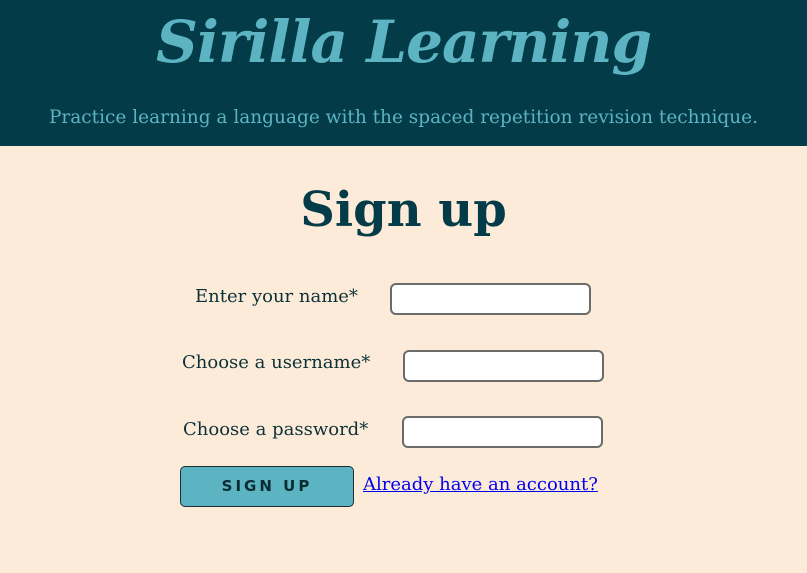 Image resolution: width=807 pixels, height=573 pixels. I want to click on brand-title: Sirilla Learning, so click(403, 42).